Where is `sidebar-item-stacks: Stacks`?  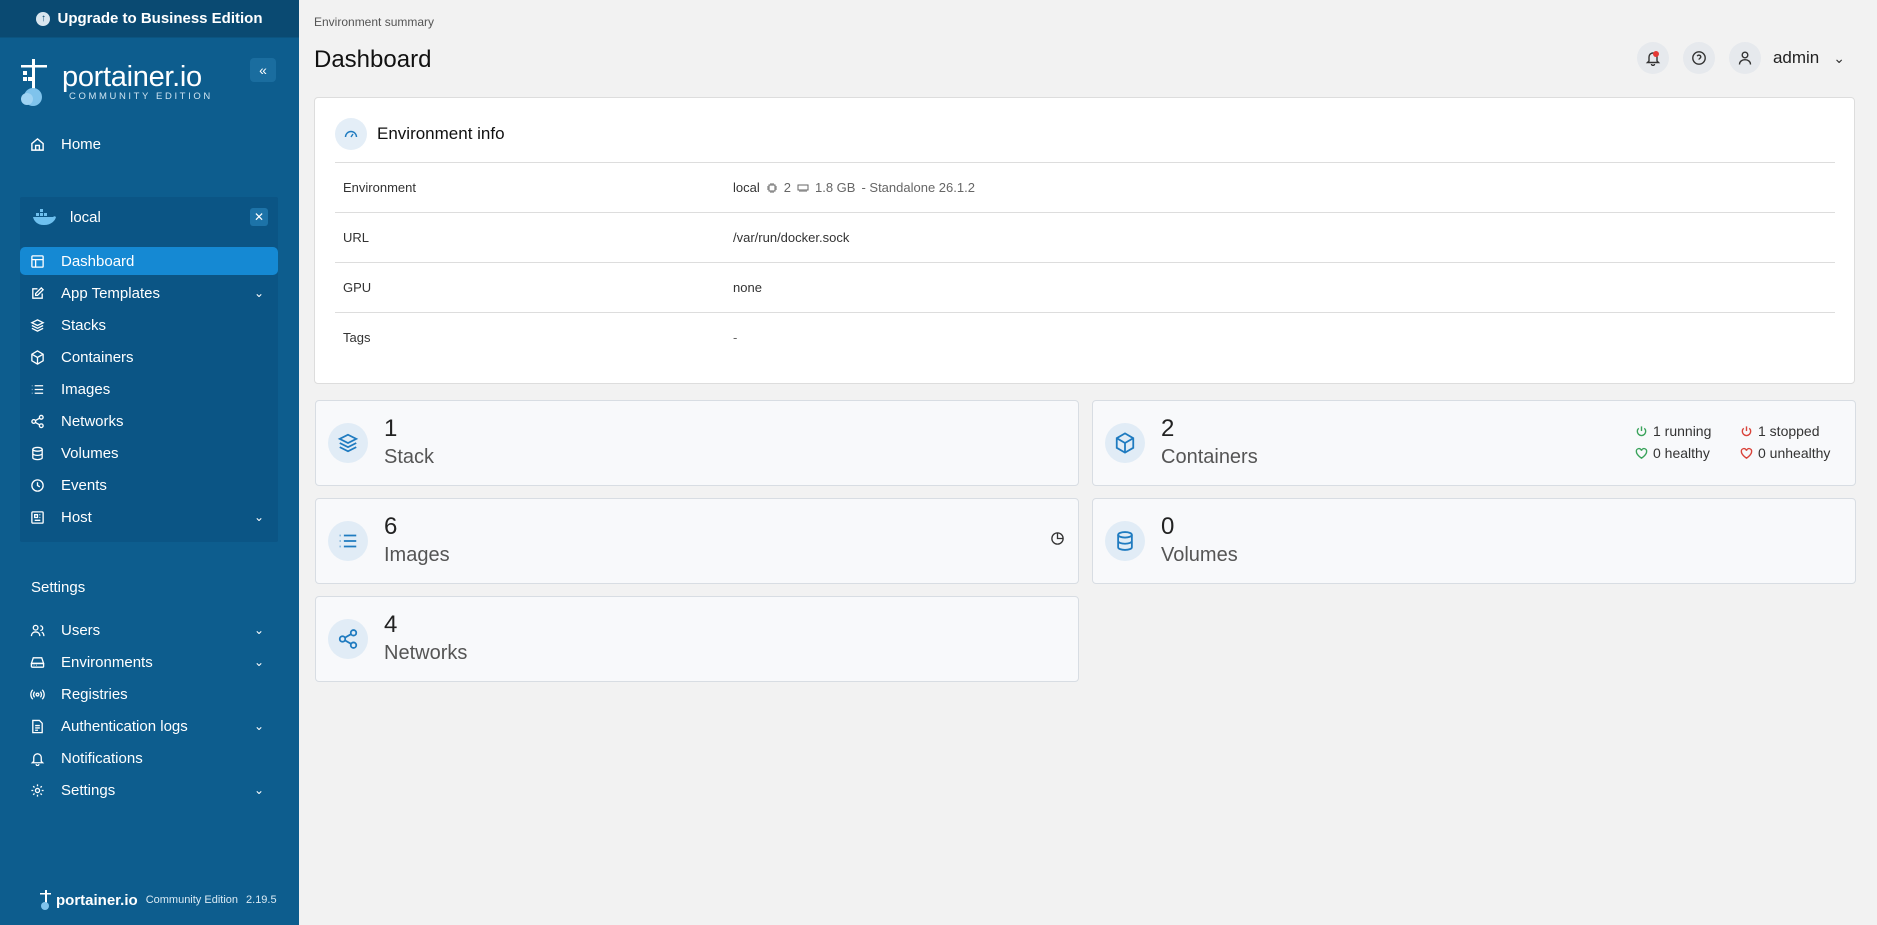
sidebar-item-stacks: Stacks is located at coordinates (149, 325).